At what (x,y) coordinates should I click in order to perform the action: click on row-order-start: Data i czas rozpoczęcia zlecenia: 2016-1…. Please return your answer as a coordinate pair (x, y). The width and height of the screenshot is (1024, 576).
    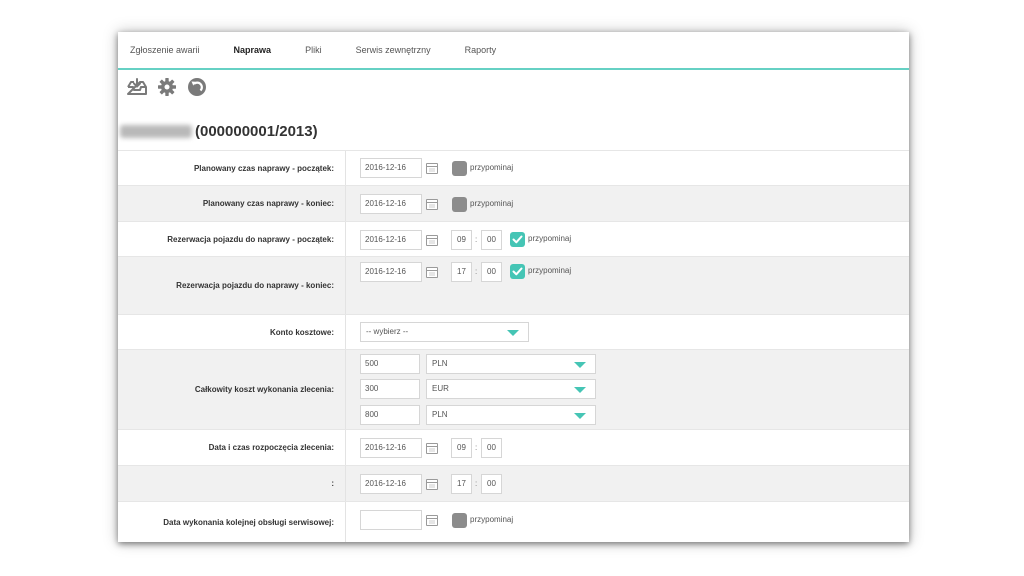
    Looking at the image, I should click on (513, 447).